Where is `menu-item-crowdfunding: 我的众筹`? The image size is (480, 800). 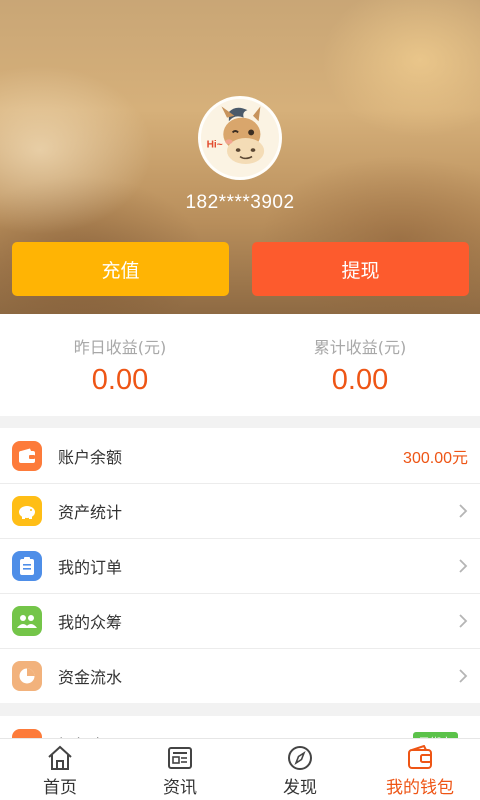
menu-item-crowdfunding: 我的众筹 is located at coordinates (240, 620).